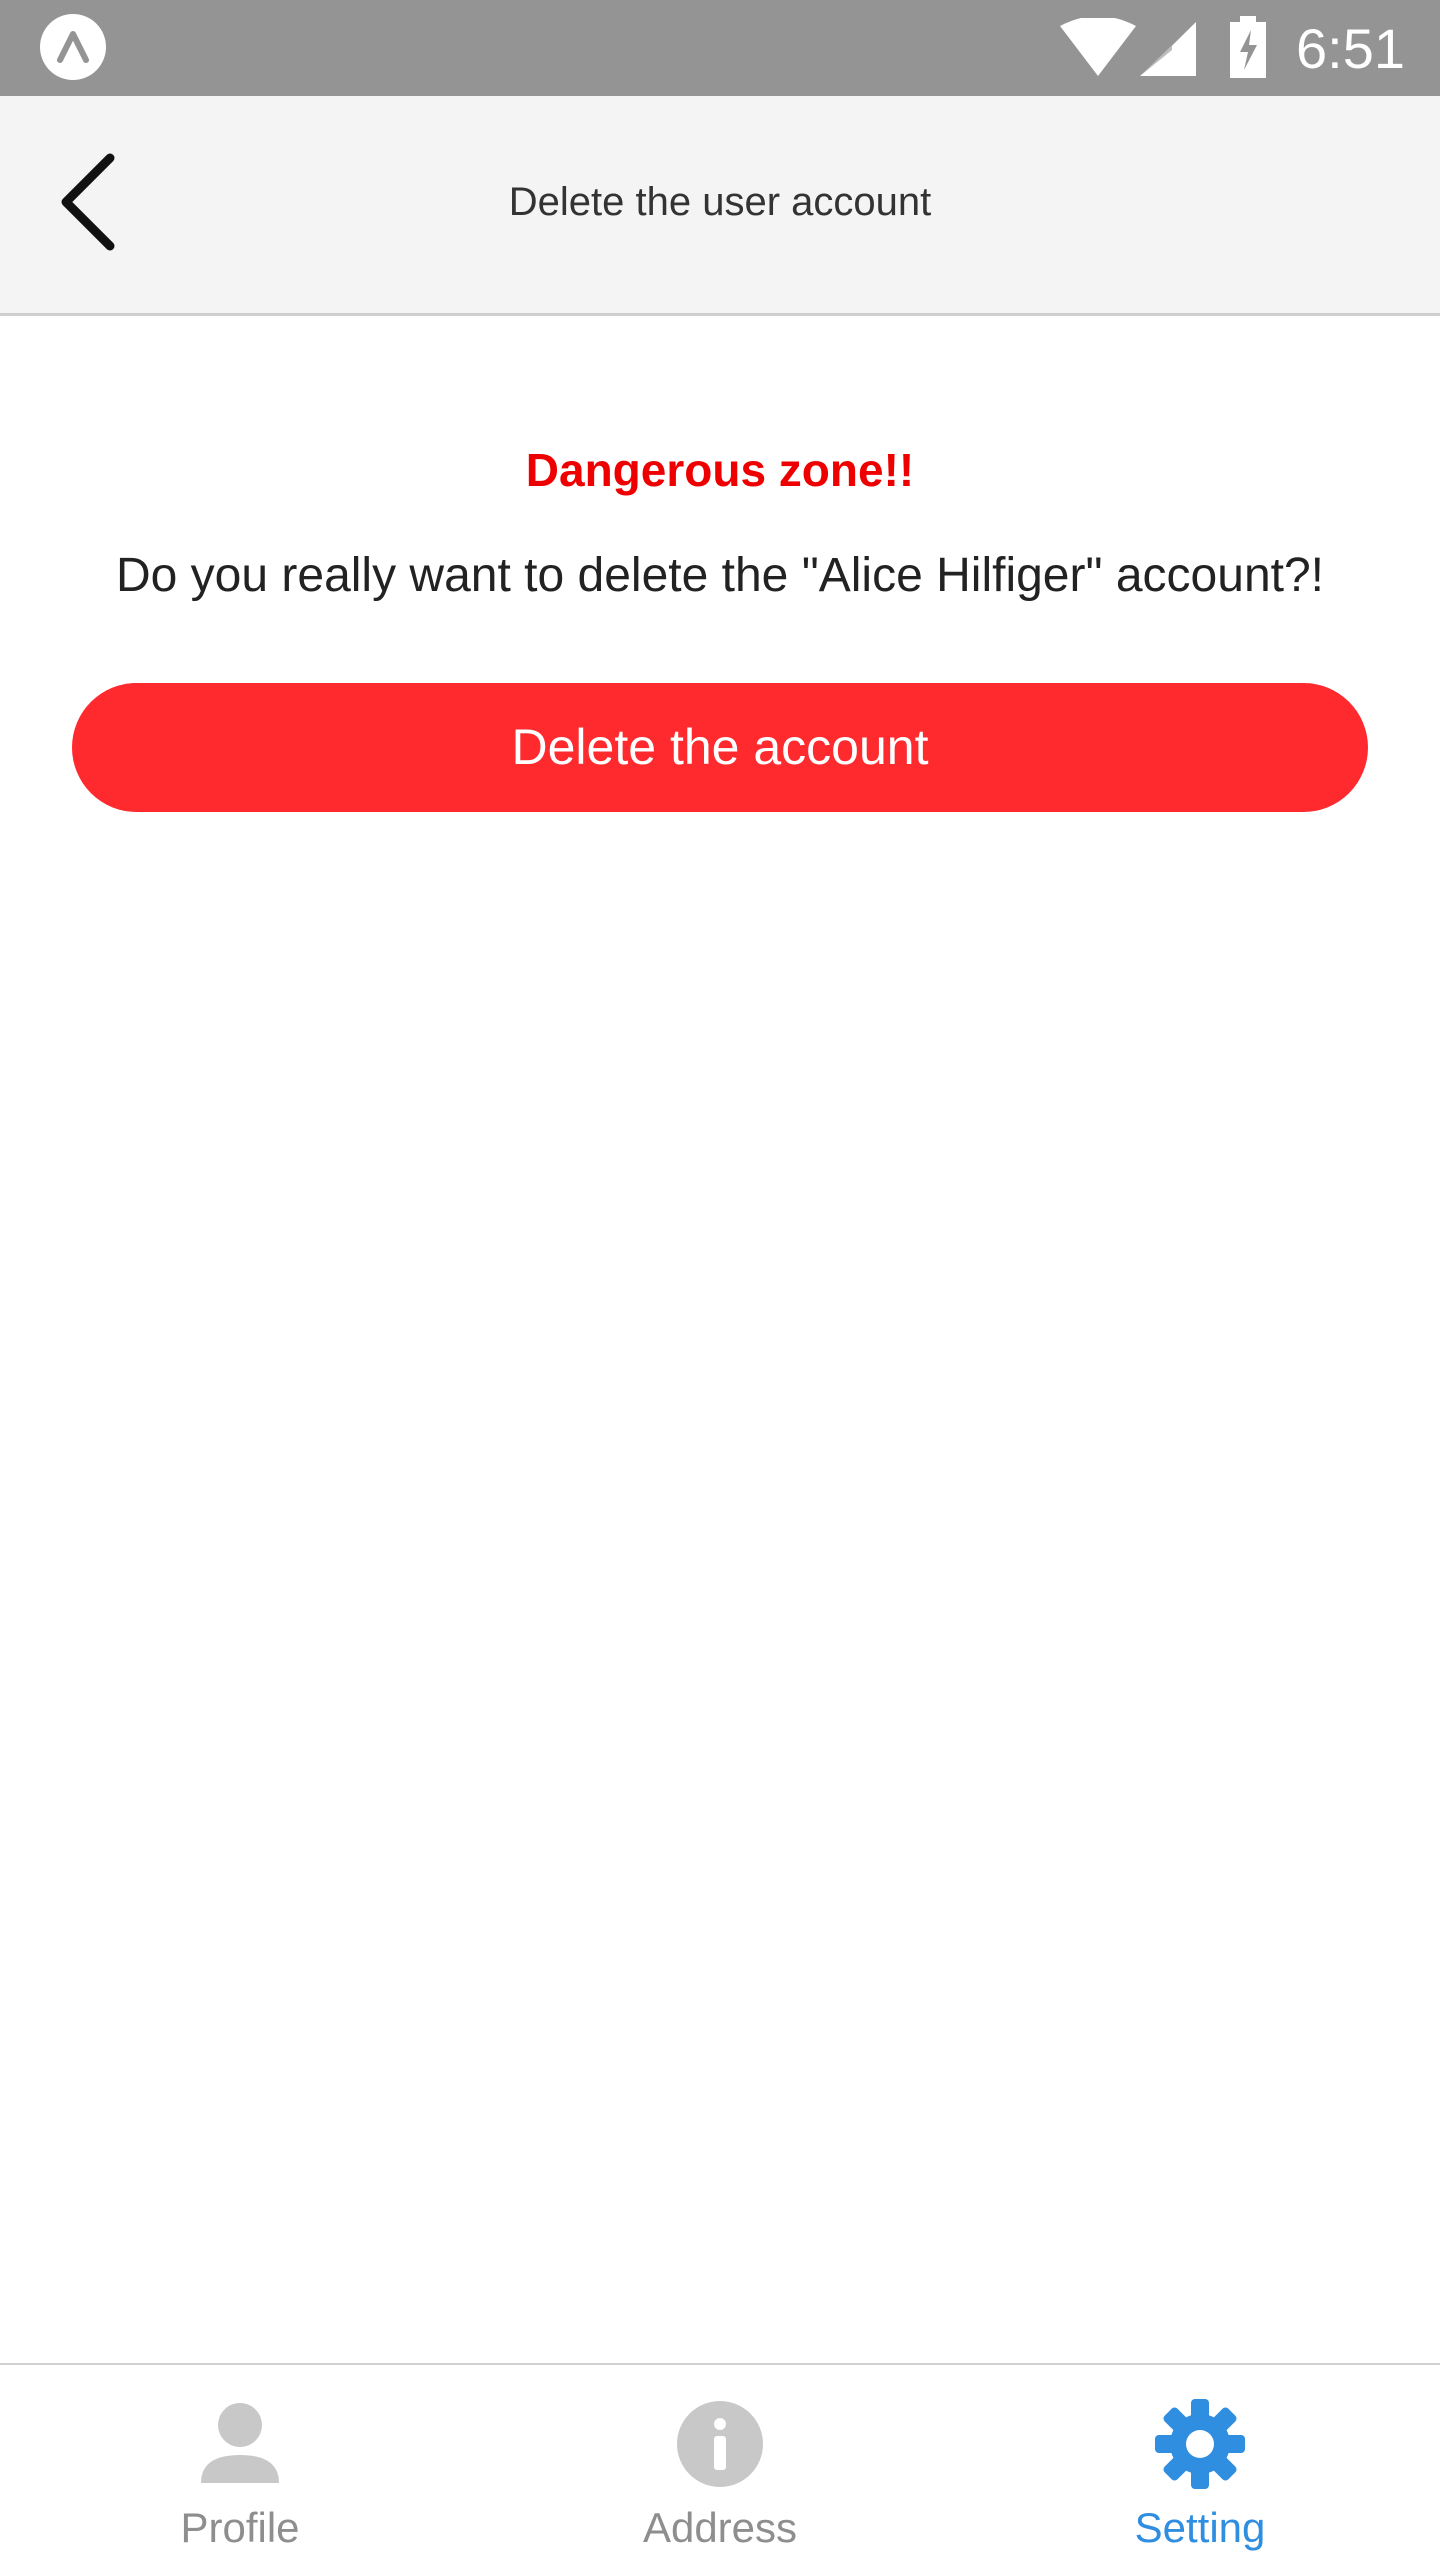 Image resolution: width=1440 pixels, height=2560 pixels. I want to click on status-bar: 6:51, so click(720, 48).